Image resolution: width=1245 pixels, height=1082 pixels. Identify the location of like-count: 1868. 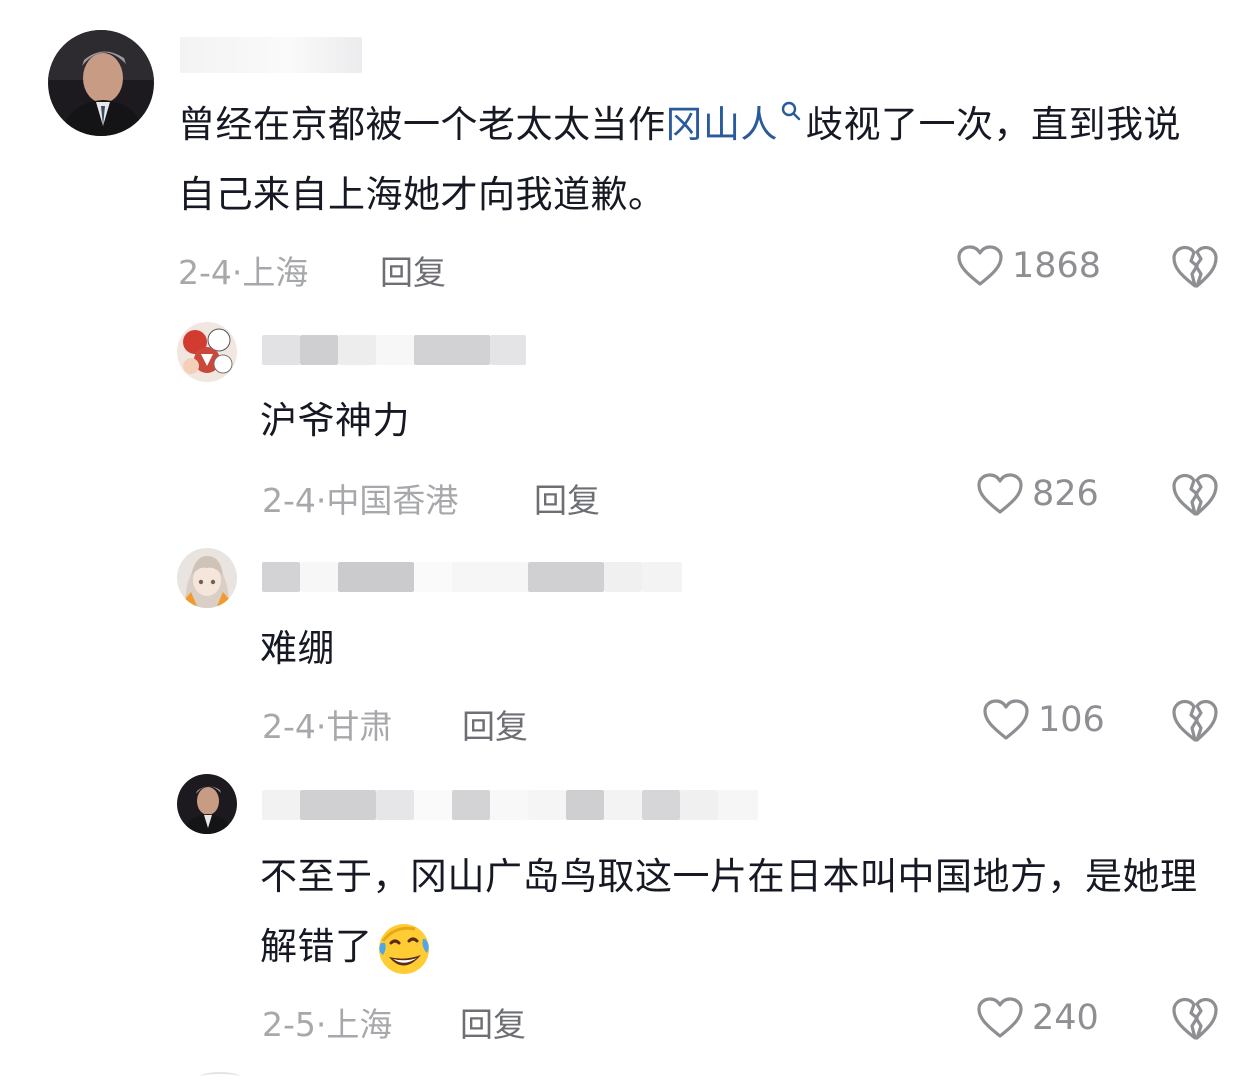
(1057, 266).